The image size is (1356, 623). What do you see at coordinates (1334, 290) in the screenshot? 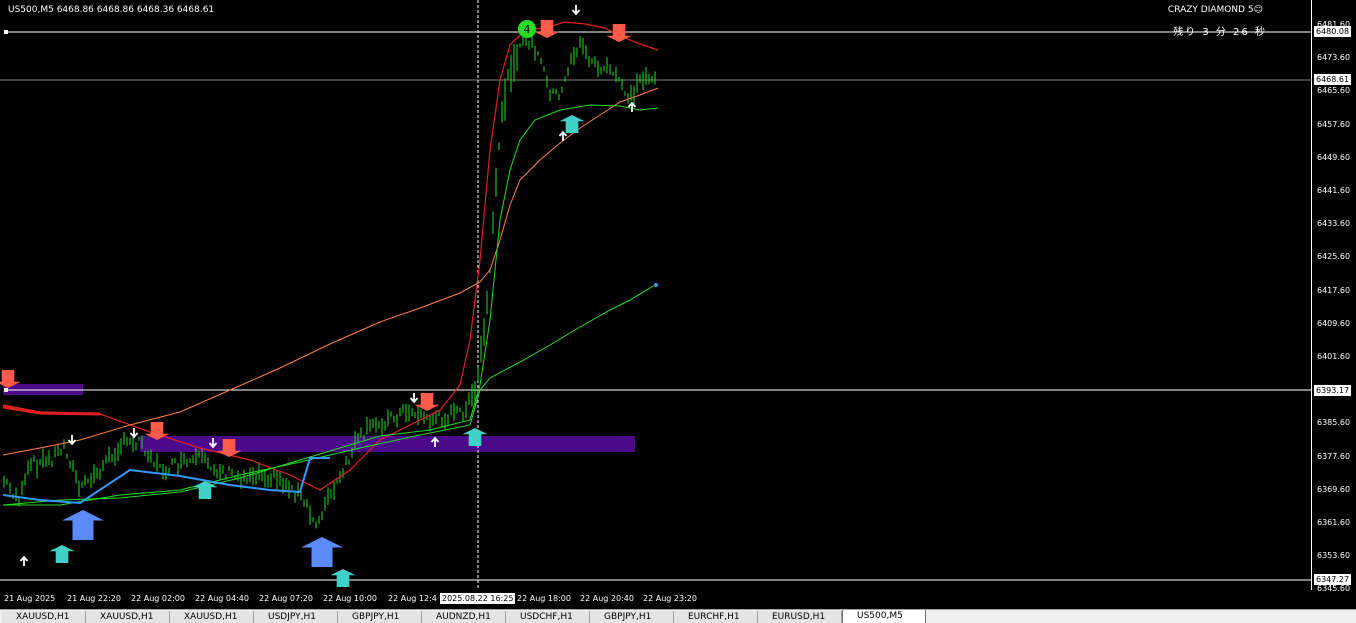
I see `price-tick-label: 6417.60` at bounding box center [1334, 290].